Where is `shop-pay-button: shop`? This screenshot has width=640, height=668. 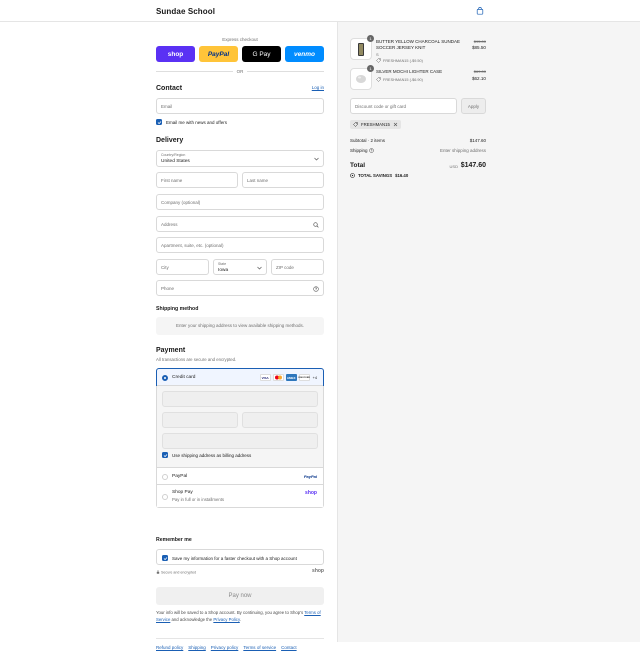
shop-pay-button: shop is located at coordinates (175, 54).